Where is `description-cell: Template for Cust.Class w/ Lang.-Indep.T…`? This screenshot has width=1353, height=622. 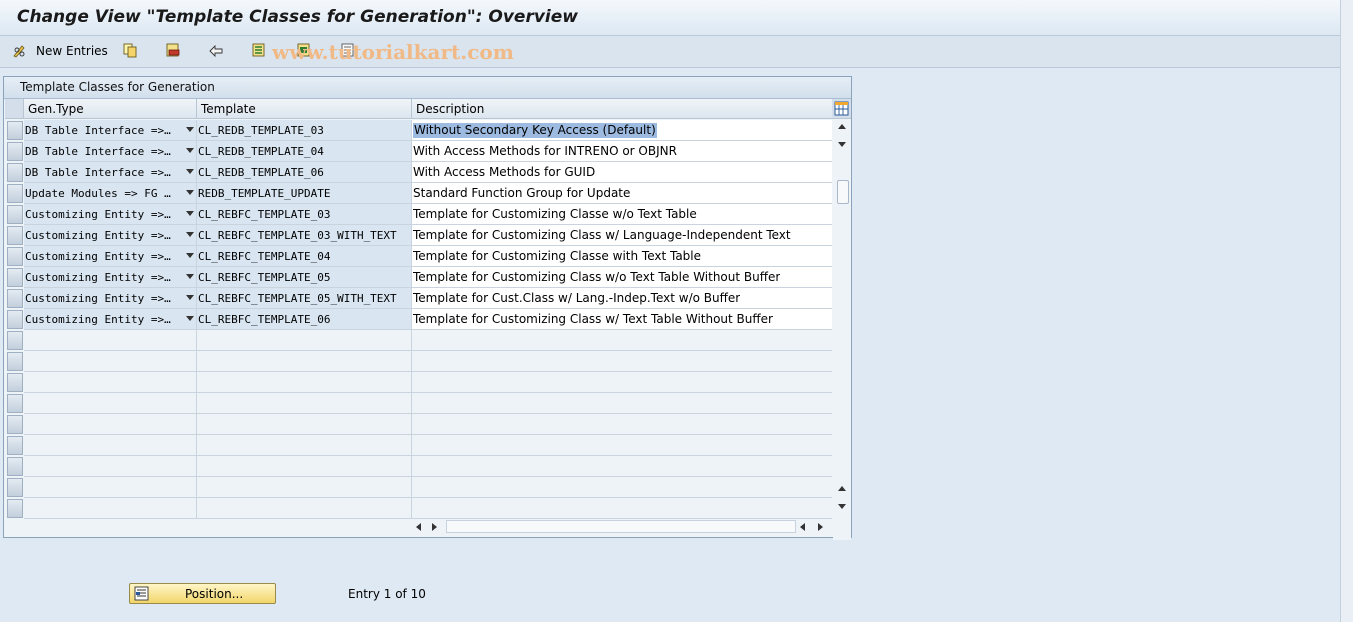 description-cell: Template for Cust.Class w/ Lang.-Indep.T… is located at coordinates (622, 298).